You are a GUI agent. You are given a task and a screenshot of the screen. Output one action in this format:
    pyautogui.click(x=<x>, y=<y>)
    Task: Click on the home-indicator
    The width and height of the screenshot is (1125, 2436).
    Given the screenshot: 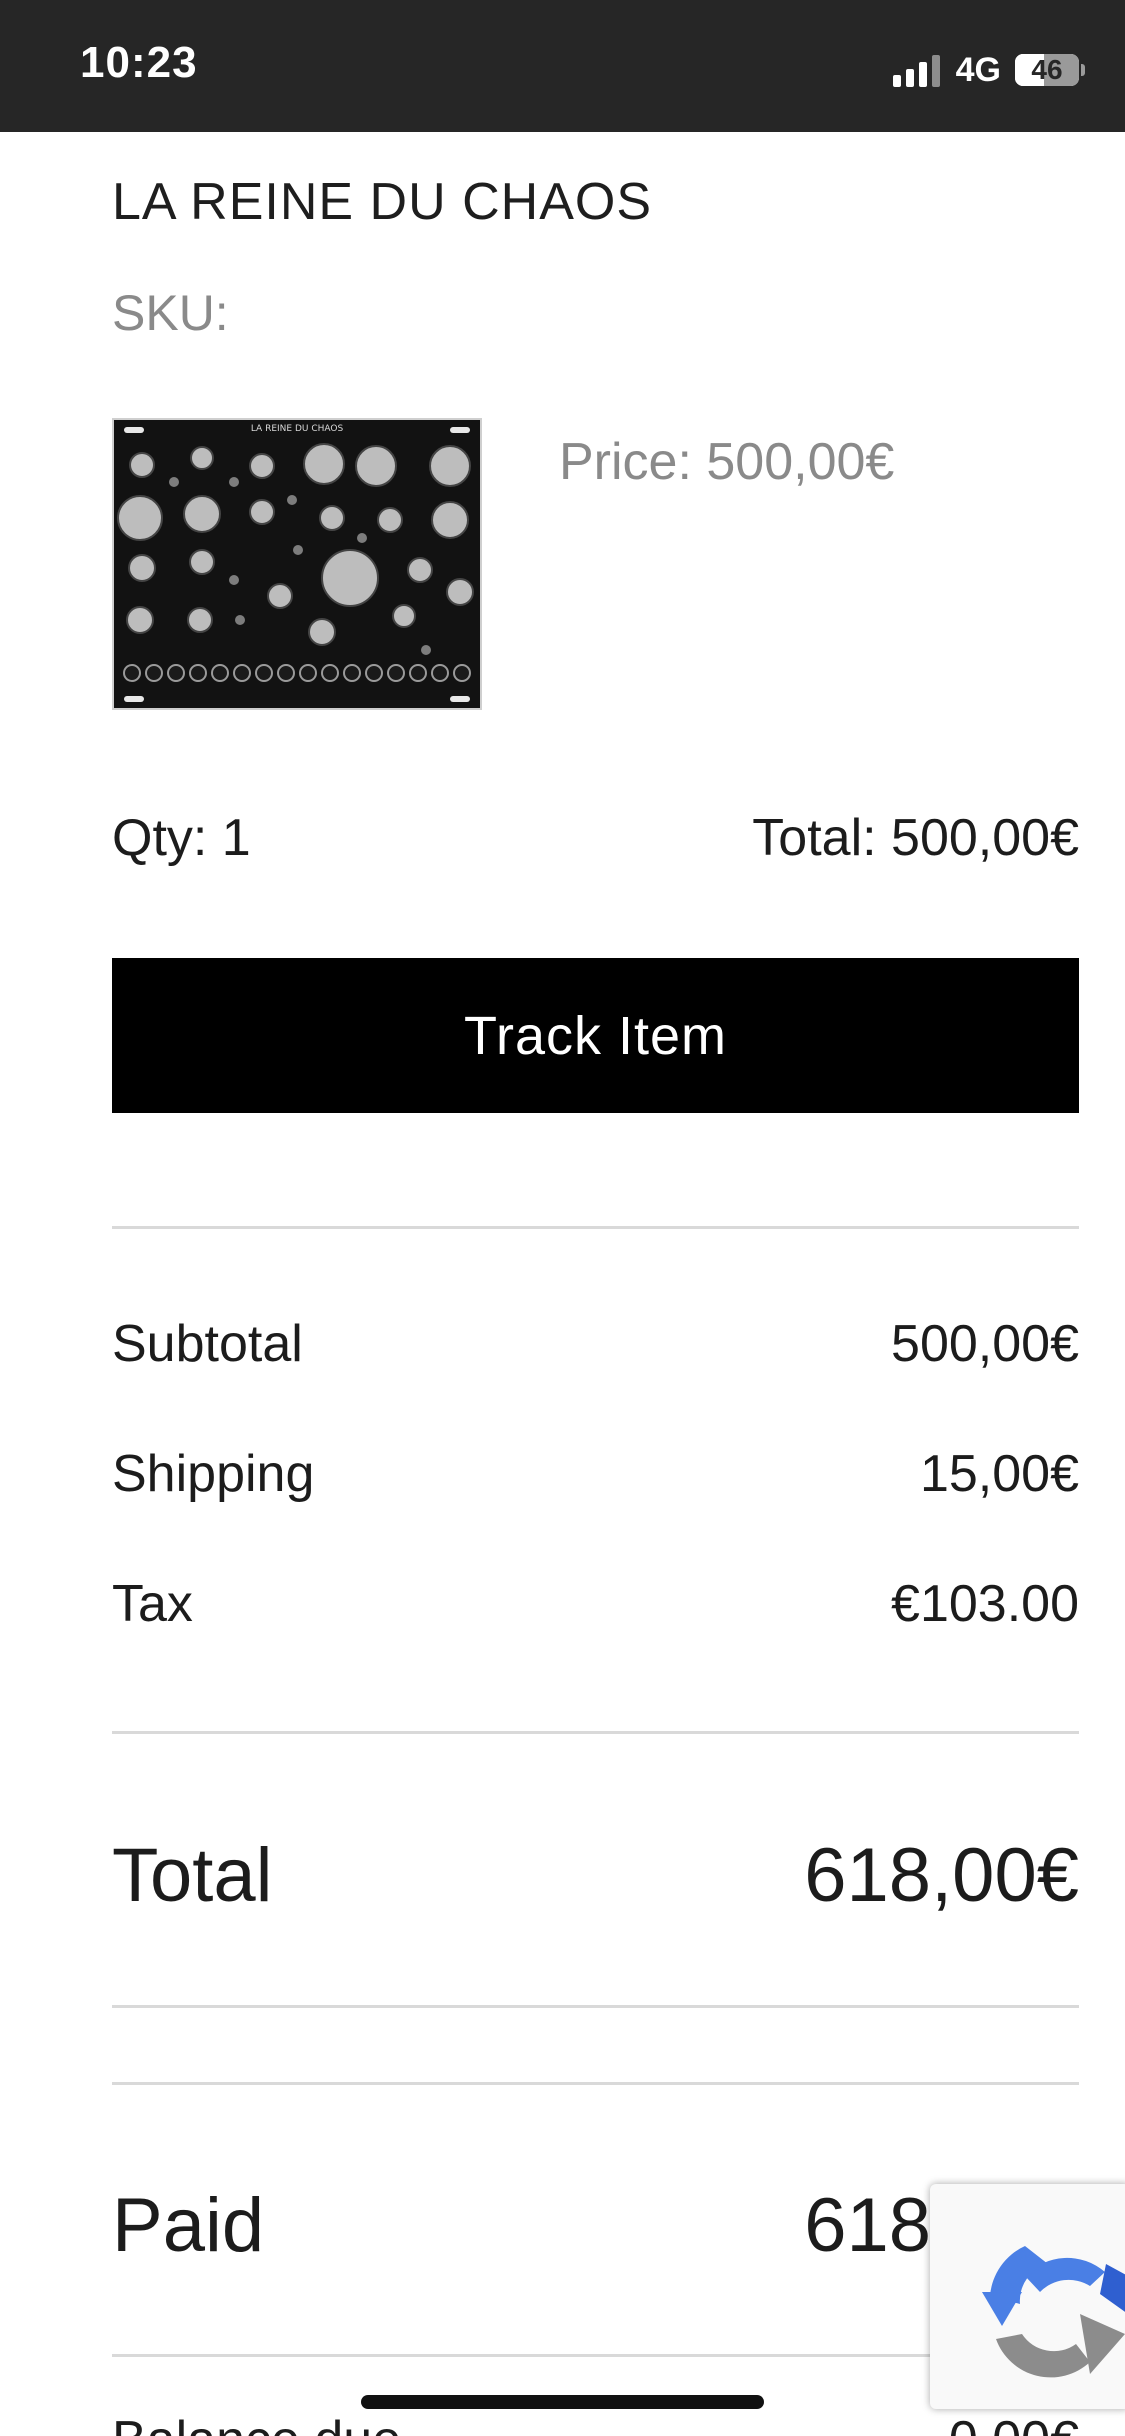 What is the action you would take?
    pyautogui.click(x=562, y=2402)
    